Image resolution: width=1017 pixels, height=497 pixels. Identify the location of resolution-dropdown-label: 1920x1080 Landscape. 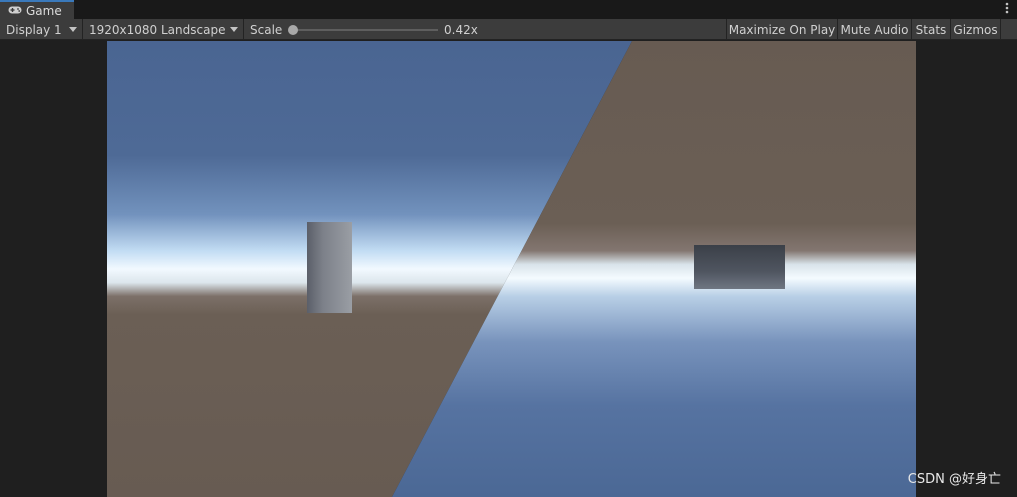
(157, 29).